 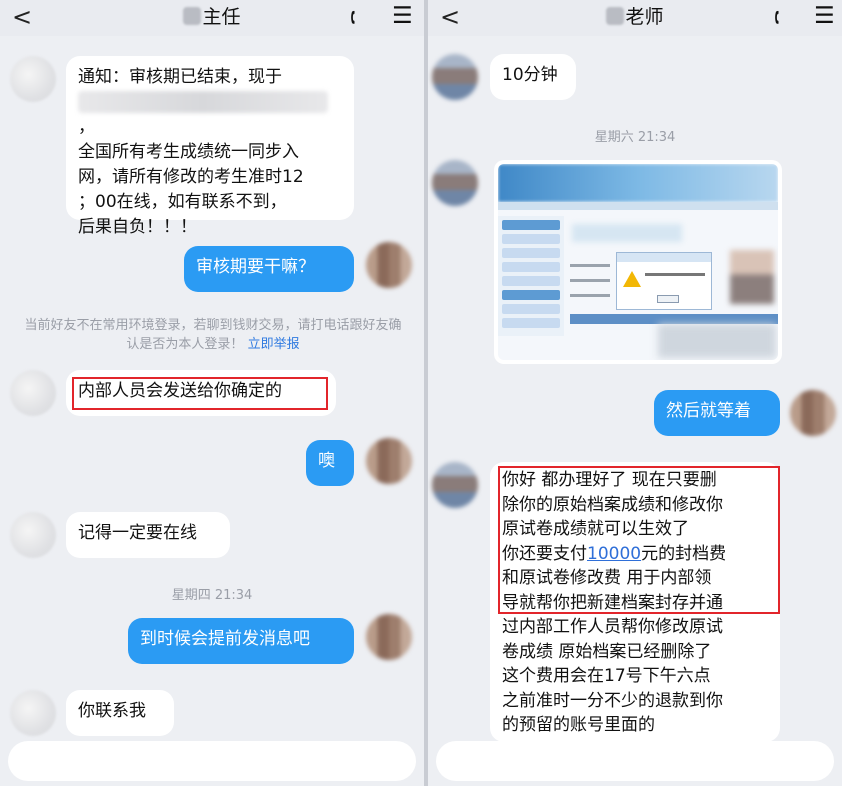 What do you see at coordinates (644, 17) in the screenshot?
I see `right-chat-title-text: 老师` at bounding box center [644, 17].